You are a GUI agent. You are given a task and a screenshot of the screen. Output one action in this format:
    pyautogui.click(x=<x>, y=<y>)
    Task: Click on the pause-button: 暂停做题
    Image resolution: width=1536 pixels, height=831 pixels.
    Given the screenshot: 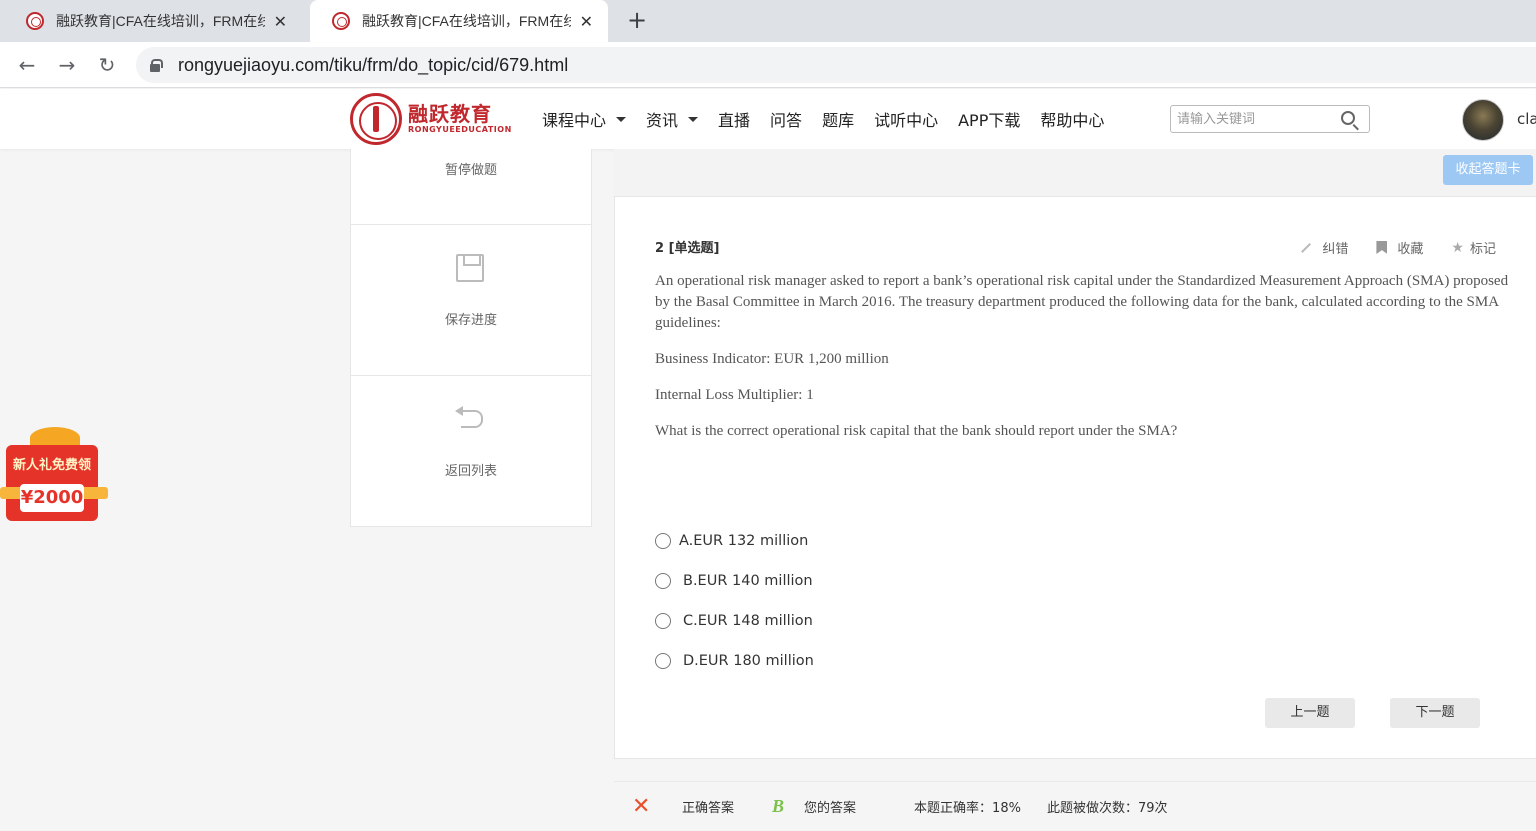 What is the action you would take?
    pyautogui.click(x=471, y=187)
    